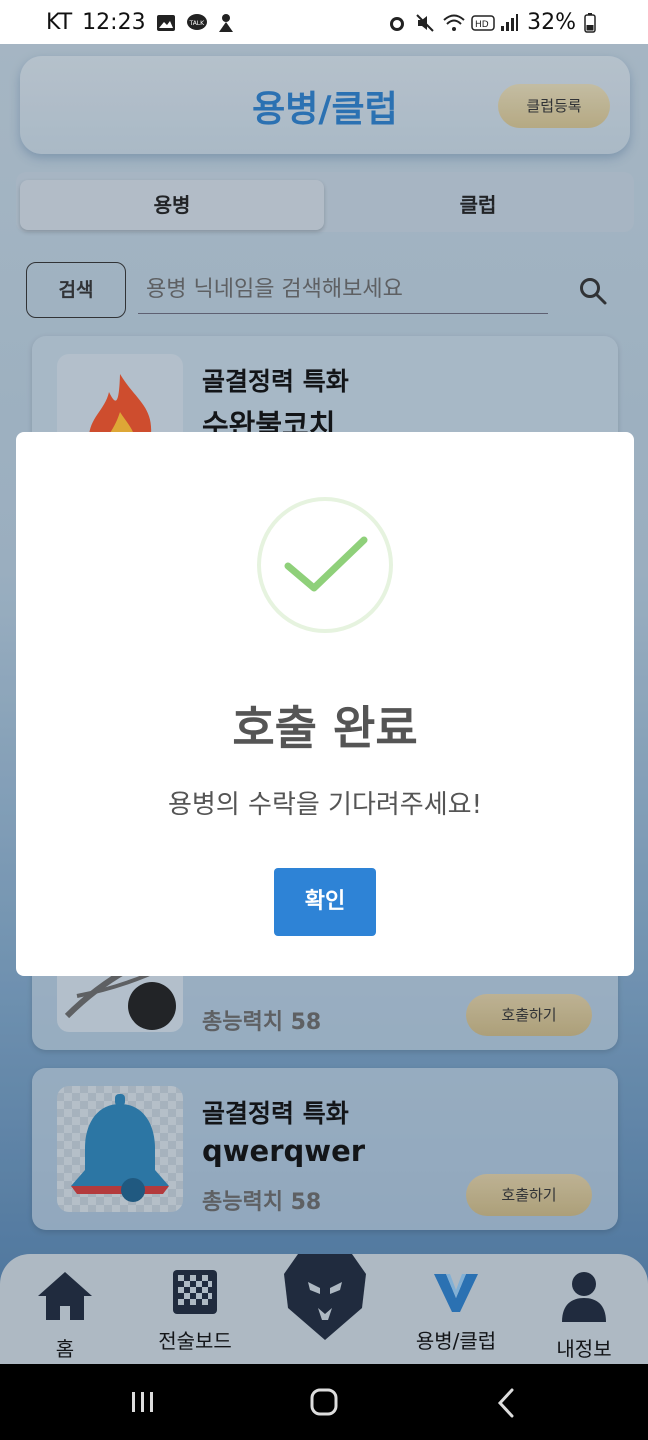 Image resolution: width=648 pixels, height=1440 pixels. I want to click on hd-icon: HD, so click(483, 23).